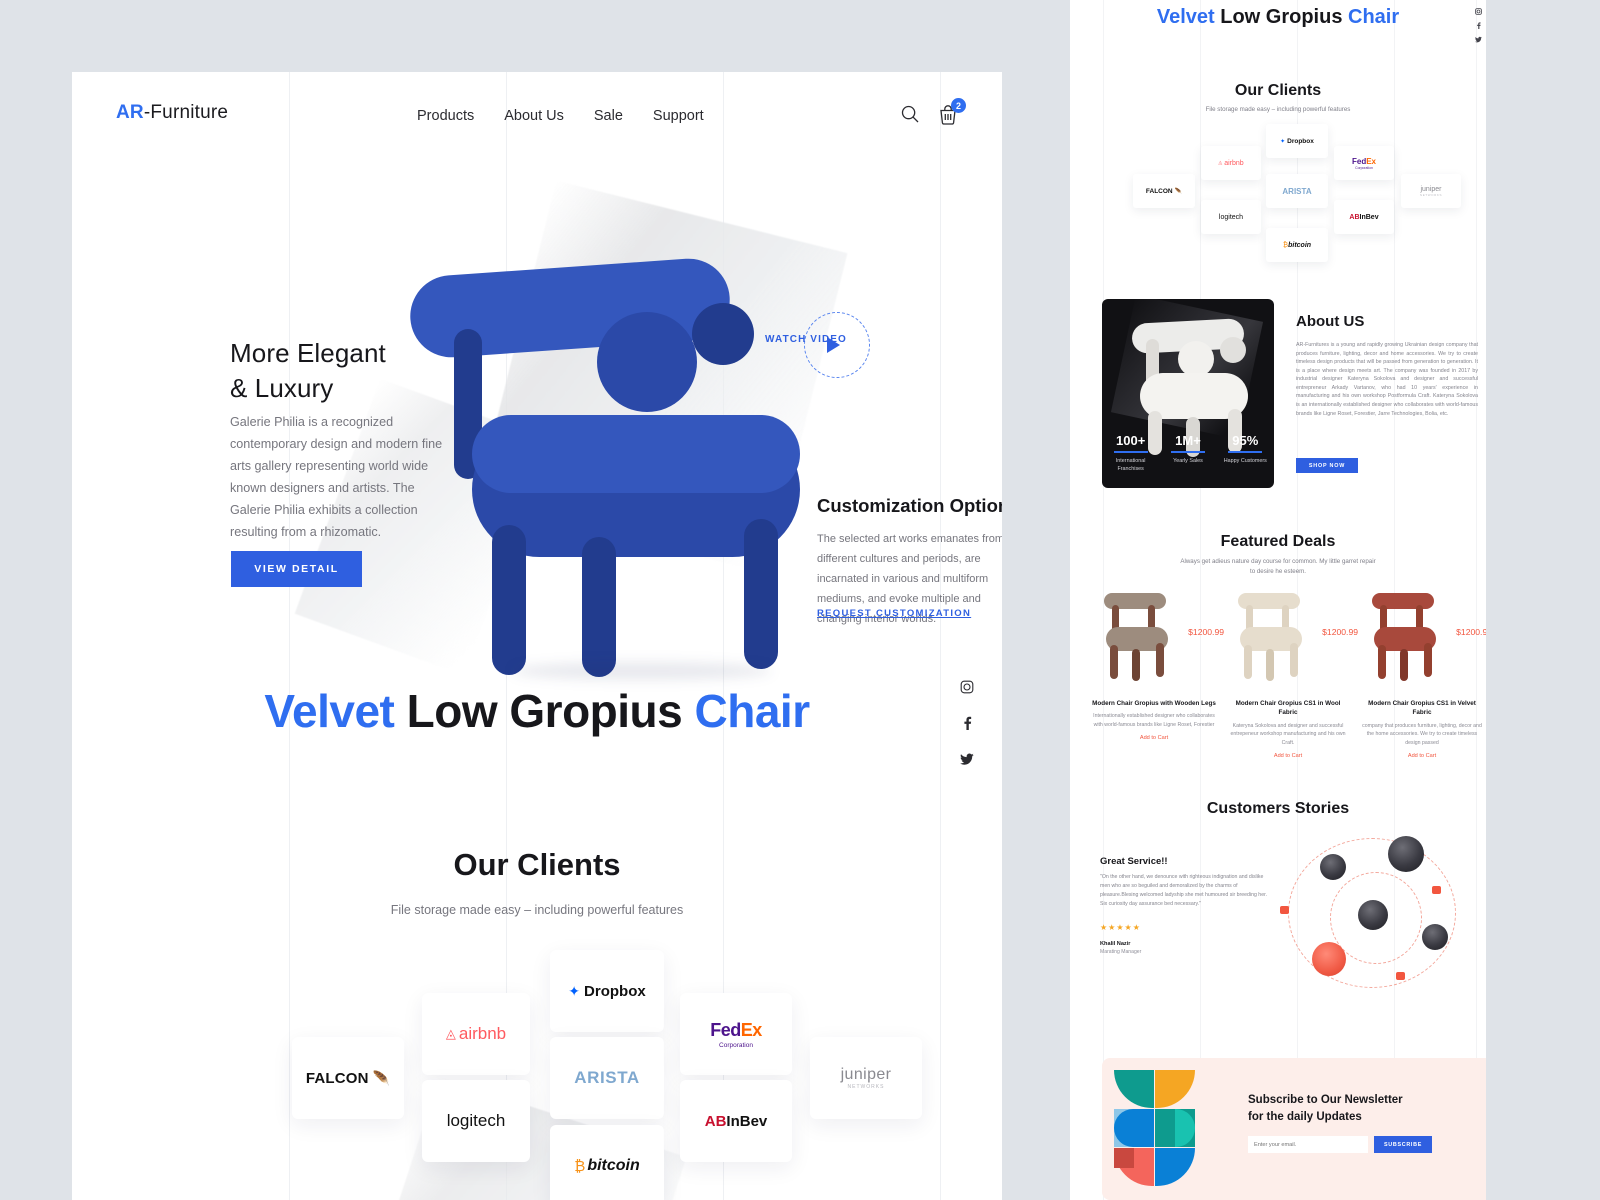 Image resolution: width=1600 pixels, height=1200 pixels. What do you see at coordinates (736, 1034) in the screenshot?
I see `client-logo-fedex: FedEx Corporation` at bounding box center [736, 1034].